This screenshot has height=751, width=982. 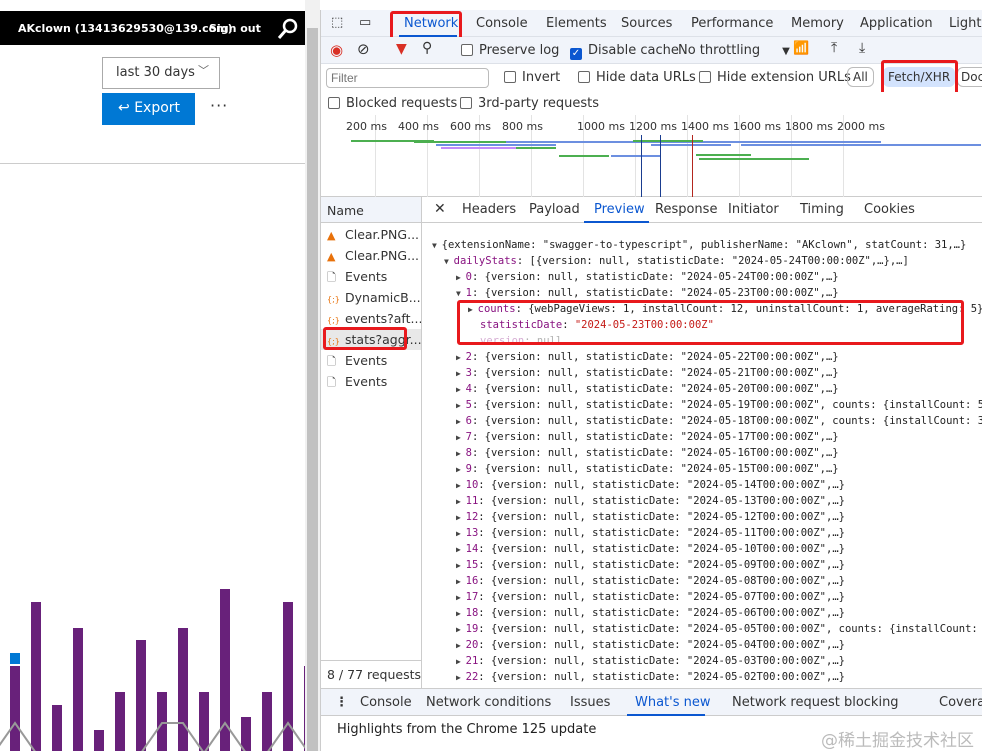 I want to click on drawer-tab-what-s-new: What's new, so click(x=673, y=702).